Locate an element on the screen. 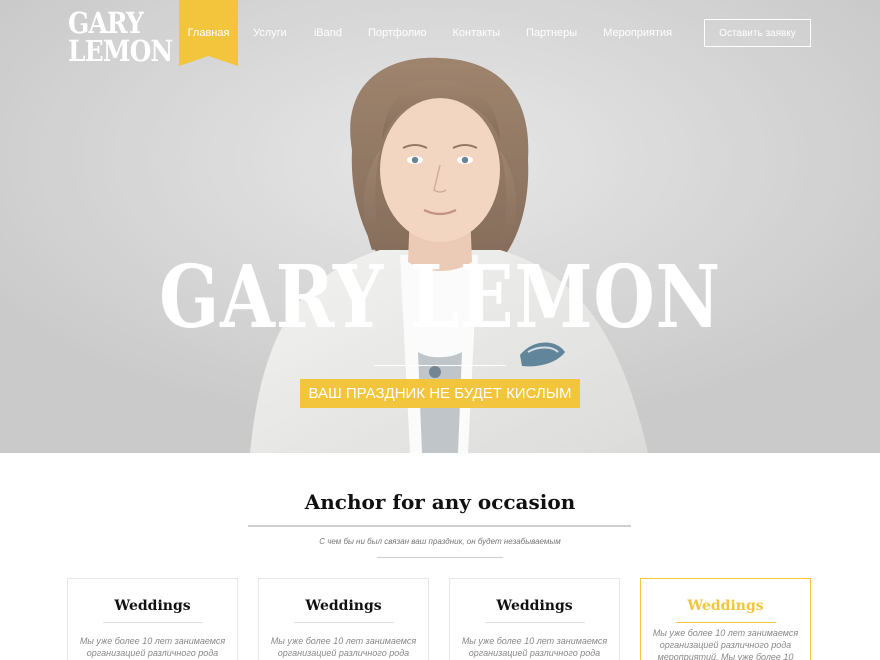  section-divider is located at coordinates (439, 526).